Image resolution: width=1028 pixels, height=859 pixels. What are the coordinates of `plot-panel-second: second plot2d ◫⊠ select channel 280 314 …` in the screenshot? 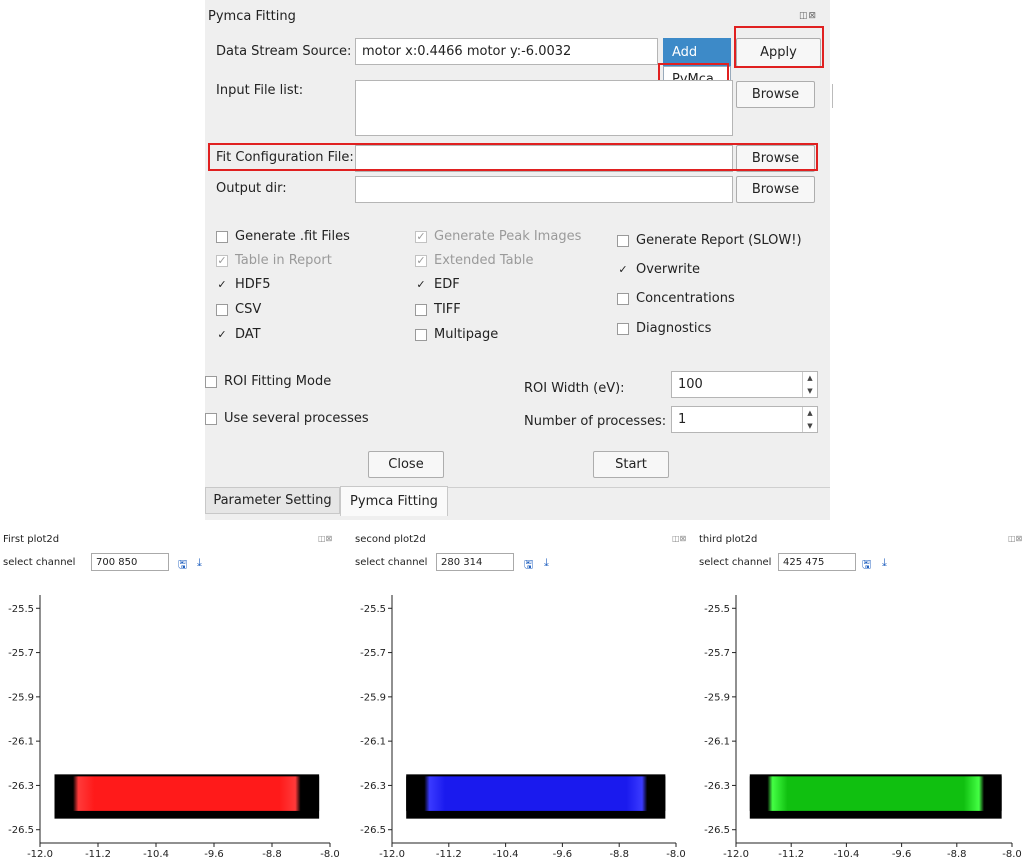 It's located at (522, 695).